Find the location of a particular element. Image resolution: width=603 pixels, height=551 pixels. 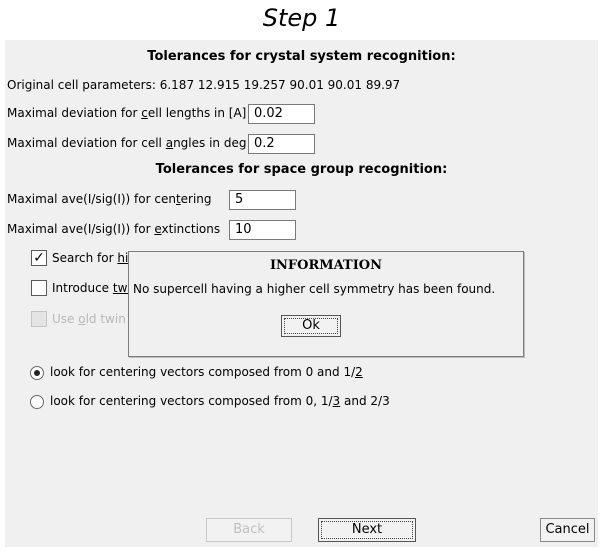

introduce-twin-checkbox is located at coordinates (39, 288).